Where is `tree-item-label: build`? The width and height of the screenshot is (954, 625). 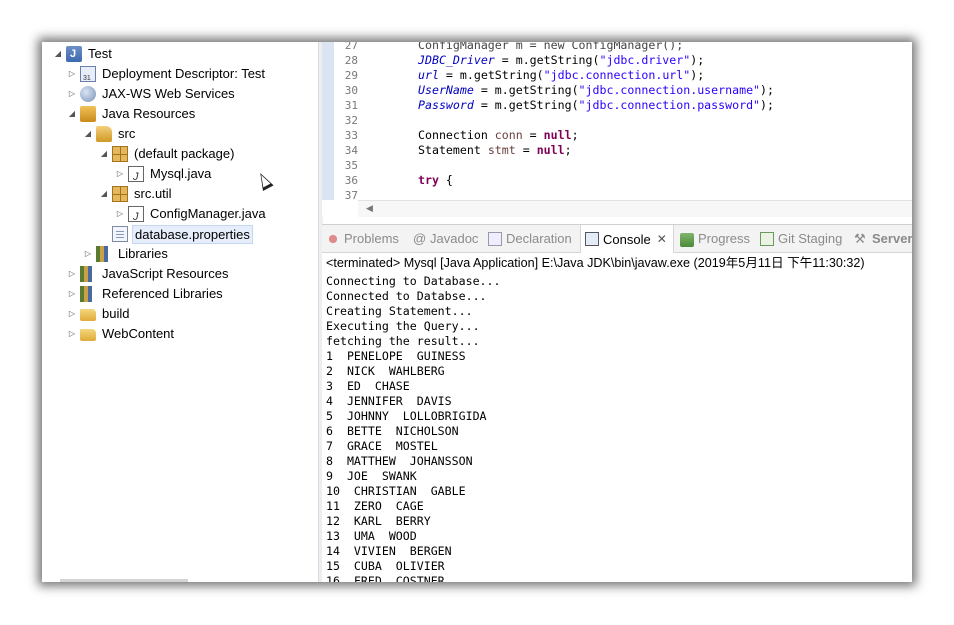
tree-item-label: build is located at coordinates (116, 313).